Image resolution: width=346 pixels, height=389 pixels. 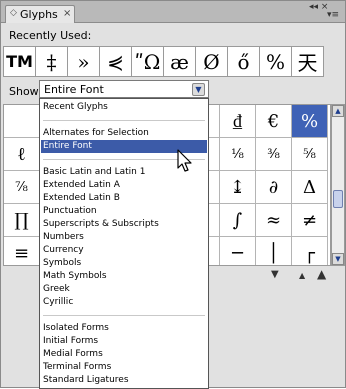 I want to click on glyph-cell: ₫, so click(x=238, y=121).